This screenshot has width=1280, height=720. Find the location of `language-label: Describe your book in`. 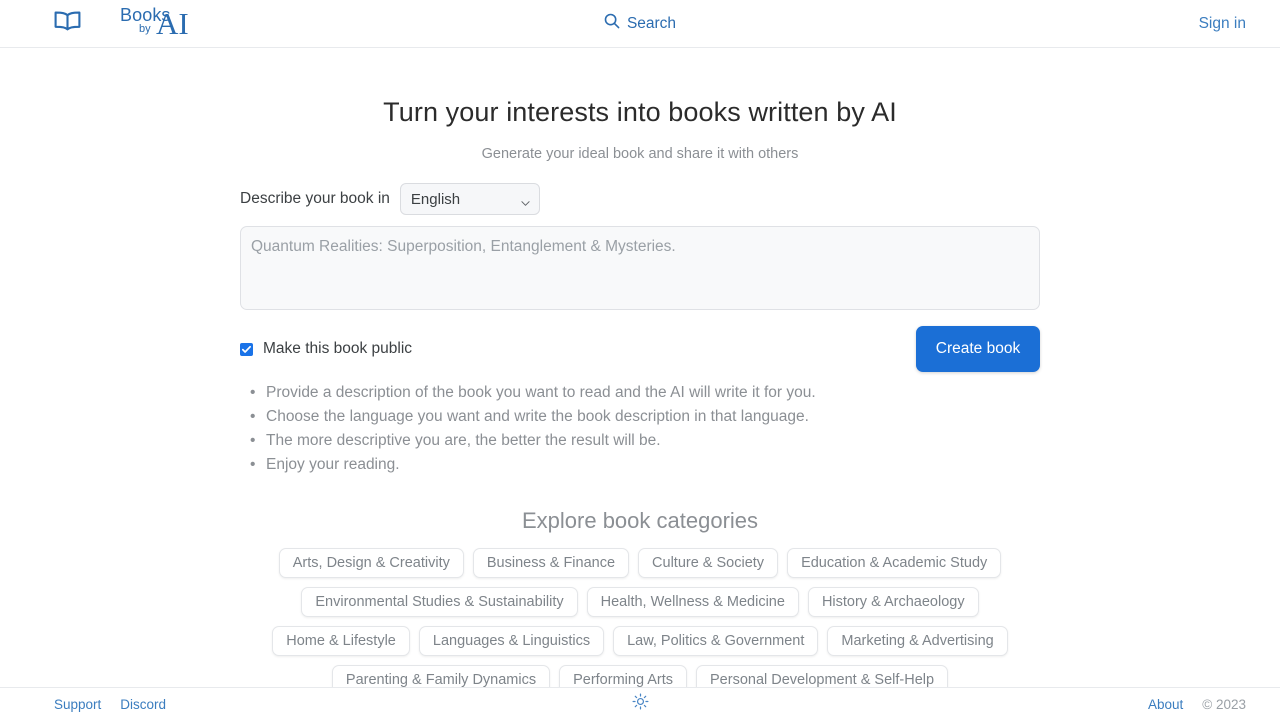

language-label: Describe your book in is located at coordinates (315, 198).